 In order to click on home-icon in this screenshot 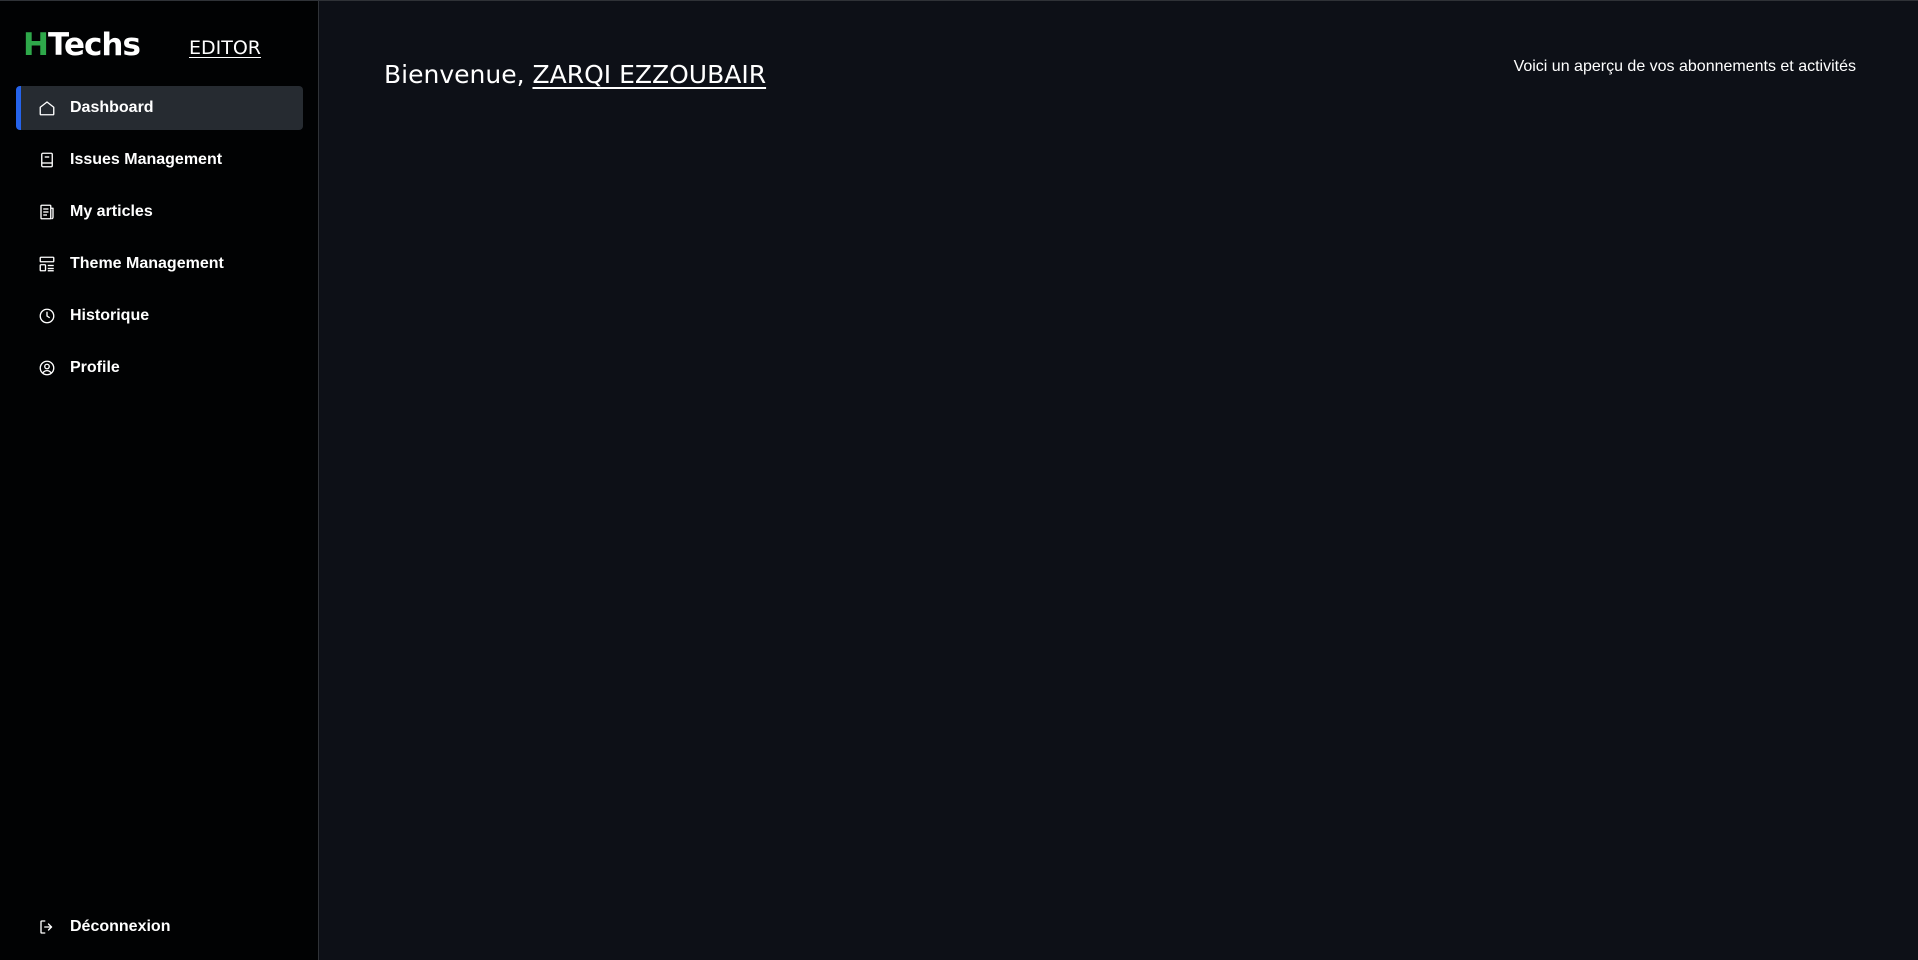, I will do `click(47, 108)`.